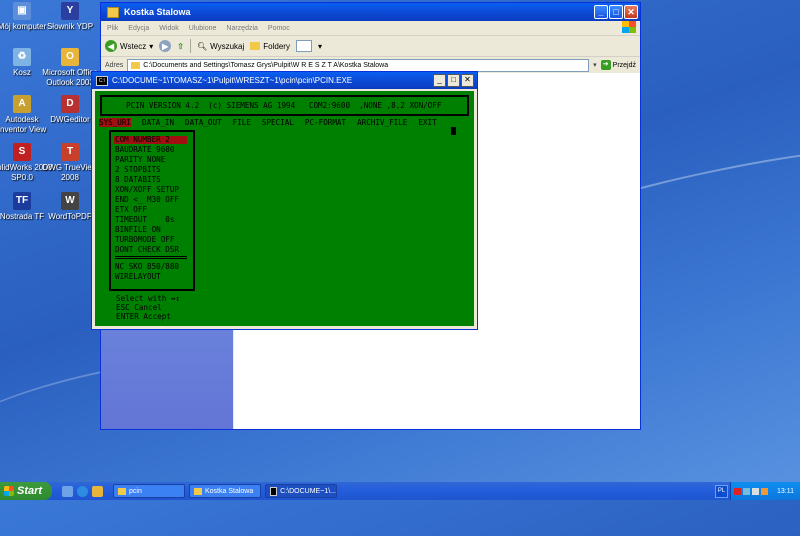 This screenshot has width=800, height=536. I want to click on taskbar-button: Kostka Stalowa, so click(225, 491).